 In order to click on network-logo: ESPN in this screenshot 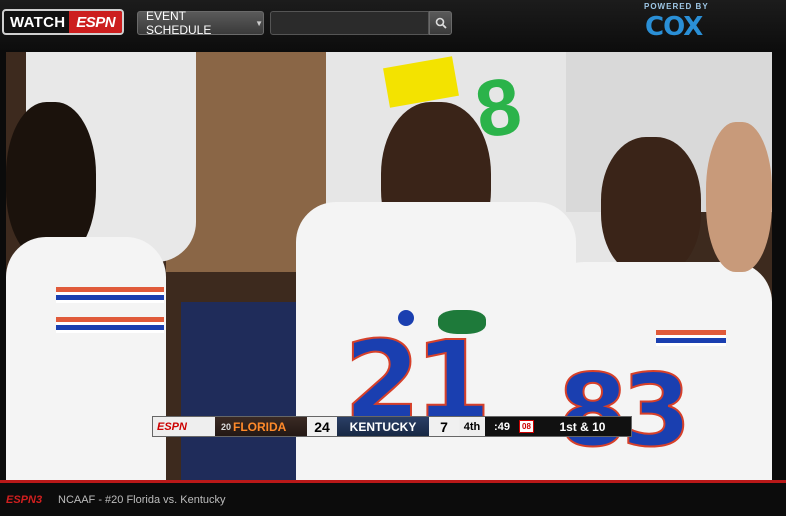, I will do `click(184, 426)`.